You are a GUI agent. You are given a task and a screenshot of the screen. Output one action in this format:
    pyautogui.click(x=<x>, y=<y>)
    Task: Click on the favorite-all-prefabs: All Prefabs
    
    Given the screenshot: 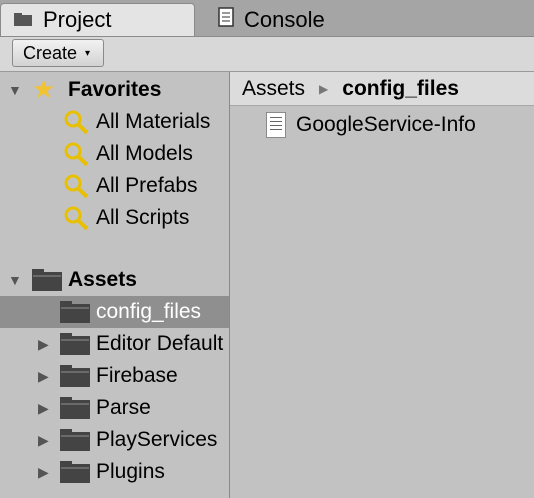 What is the action you would take?
    pyautogui.click(x=114, y=186)
    